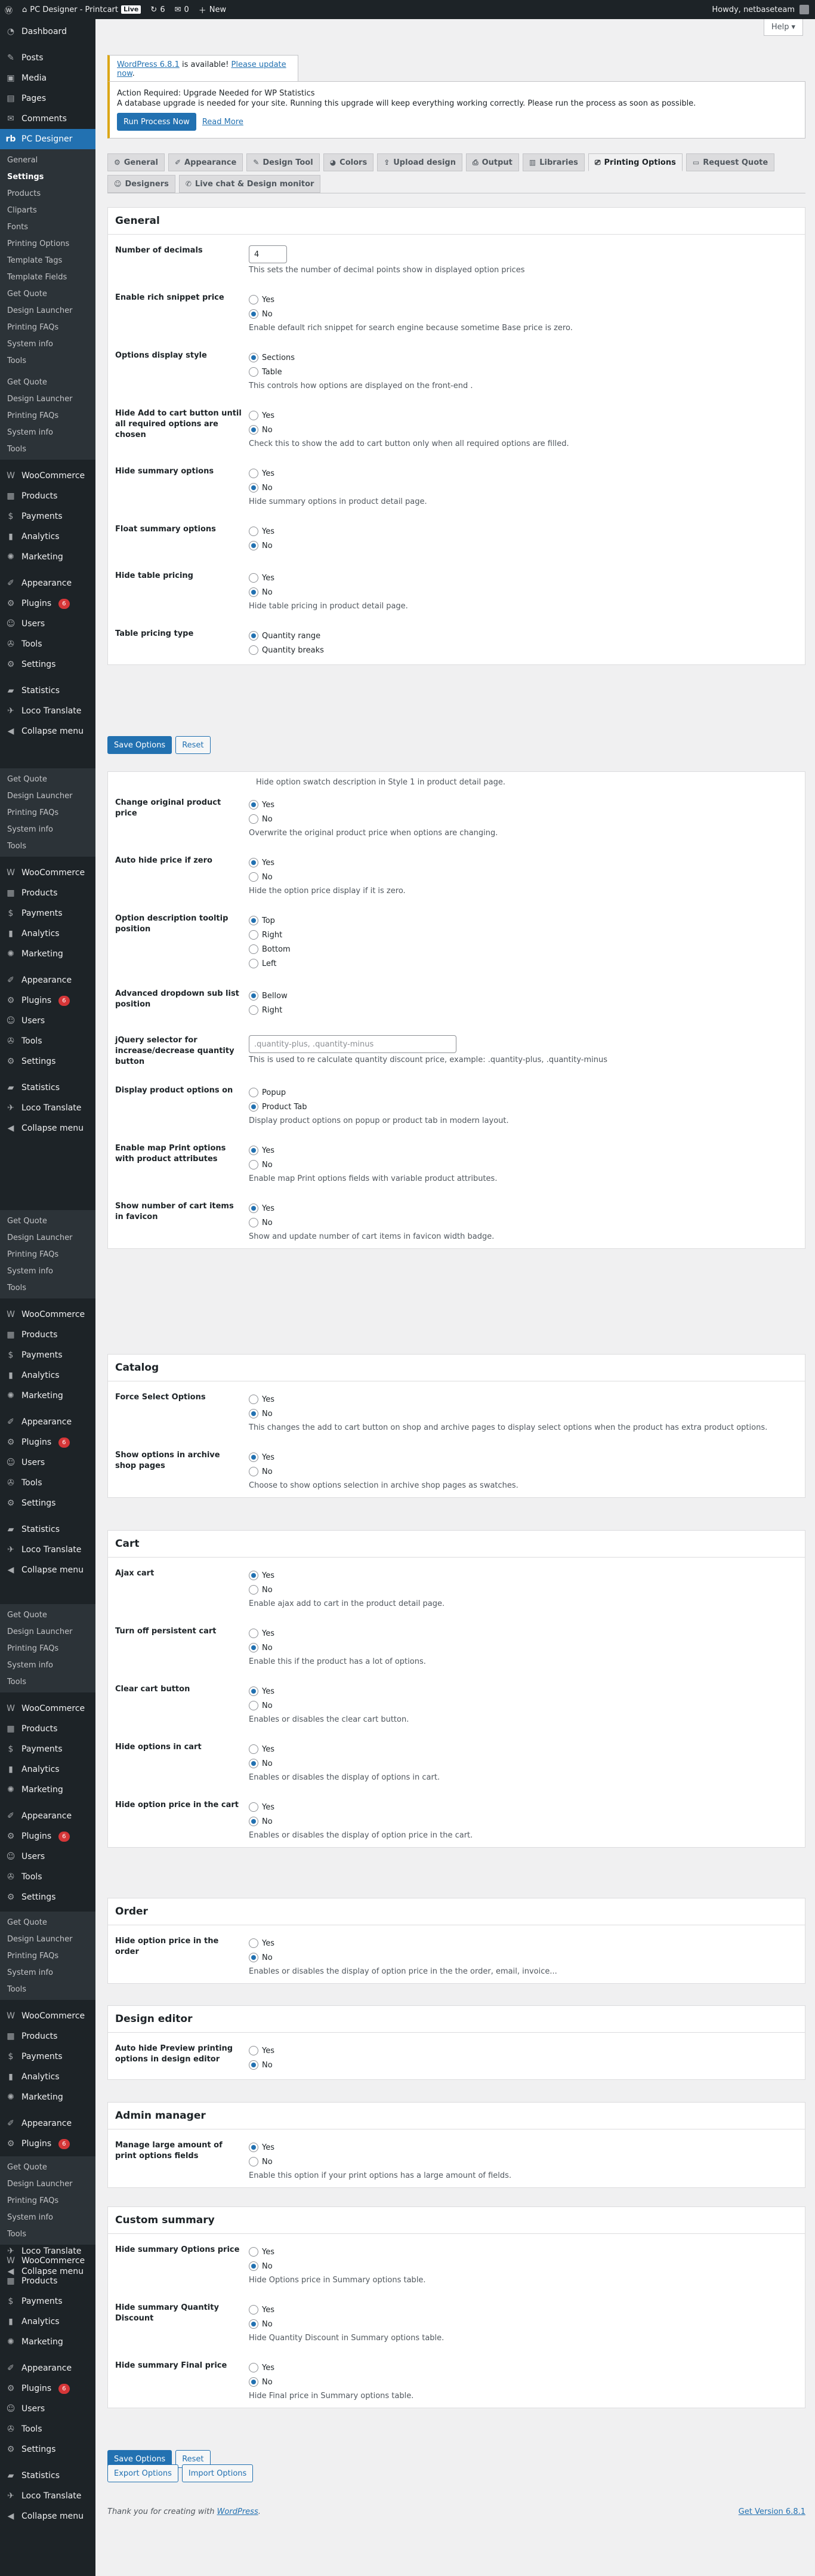 Image resolution: width=815 pixels, height=2576 pixels. What do you see at coordinates (47, 139) in the screenshot?
I see `sidebar-item-pc-designer: rb PC Designer` at bounding box center [47, 139].